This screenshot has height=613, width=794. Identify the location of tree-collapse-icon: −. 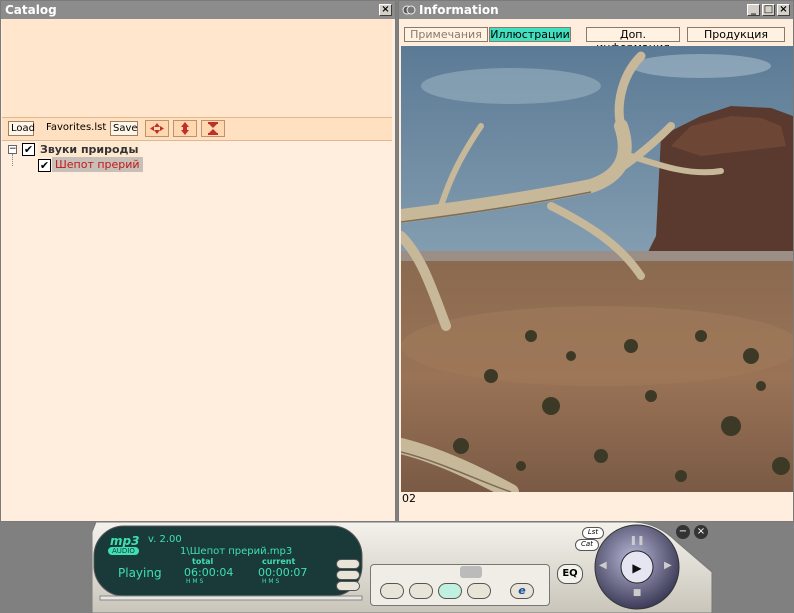
(12, 149).